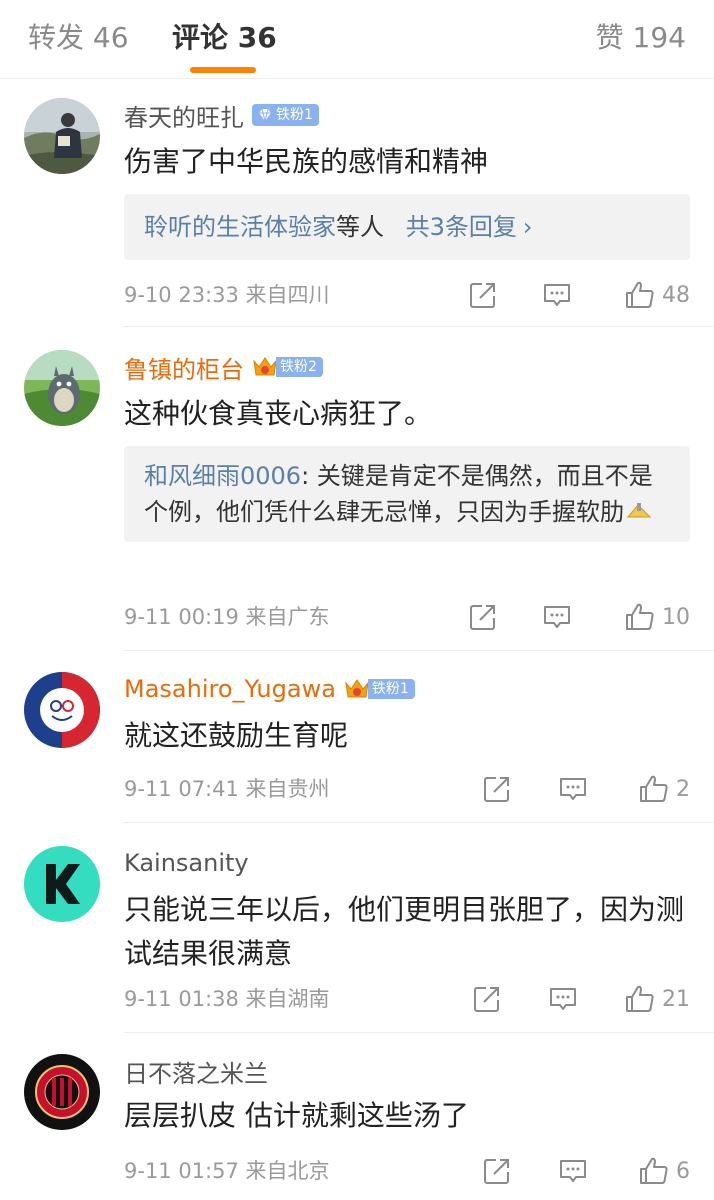 The height and width of the screenshot is (1200, 714). What do you see at coordinates (227, 789) in the screenshot?
I see `comment-time: 9-11 07:41 来自贵州` at bounding box center [227, 789].